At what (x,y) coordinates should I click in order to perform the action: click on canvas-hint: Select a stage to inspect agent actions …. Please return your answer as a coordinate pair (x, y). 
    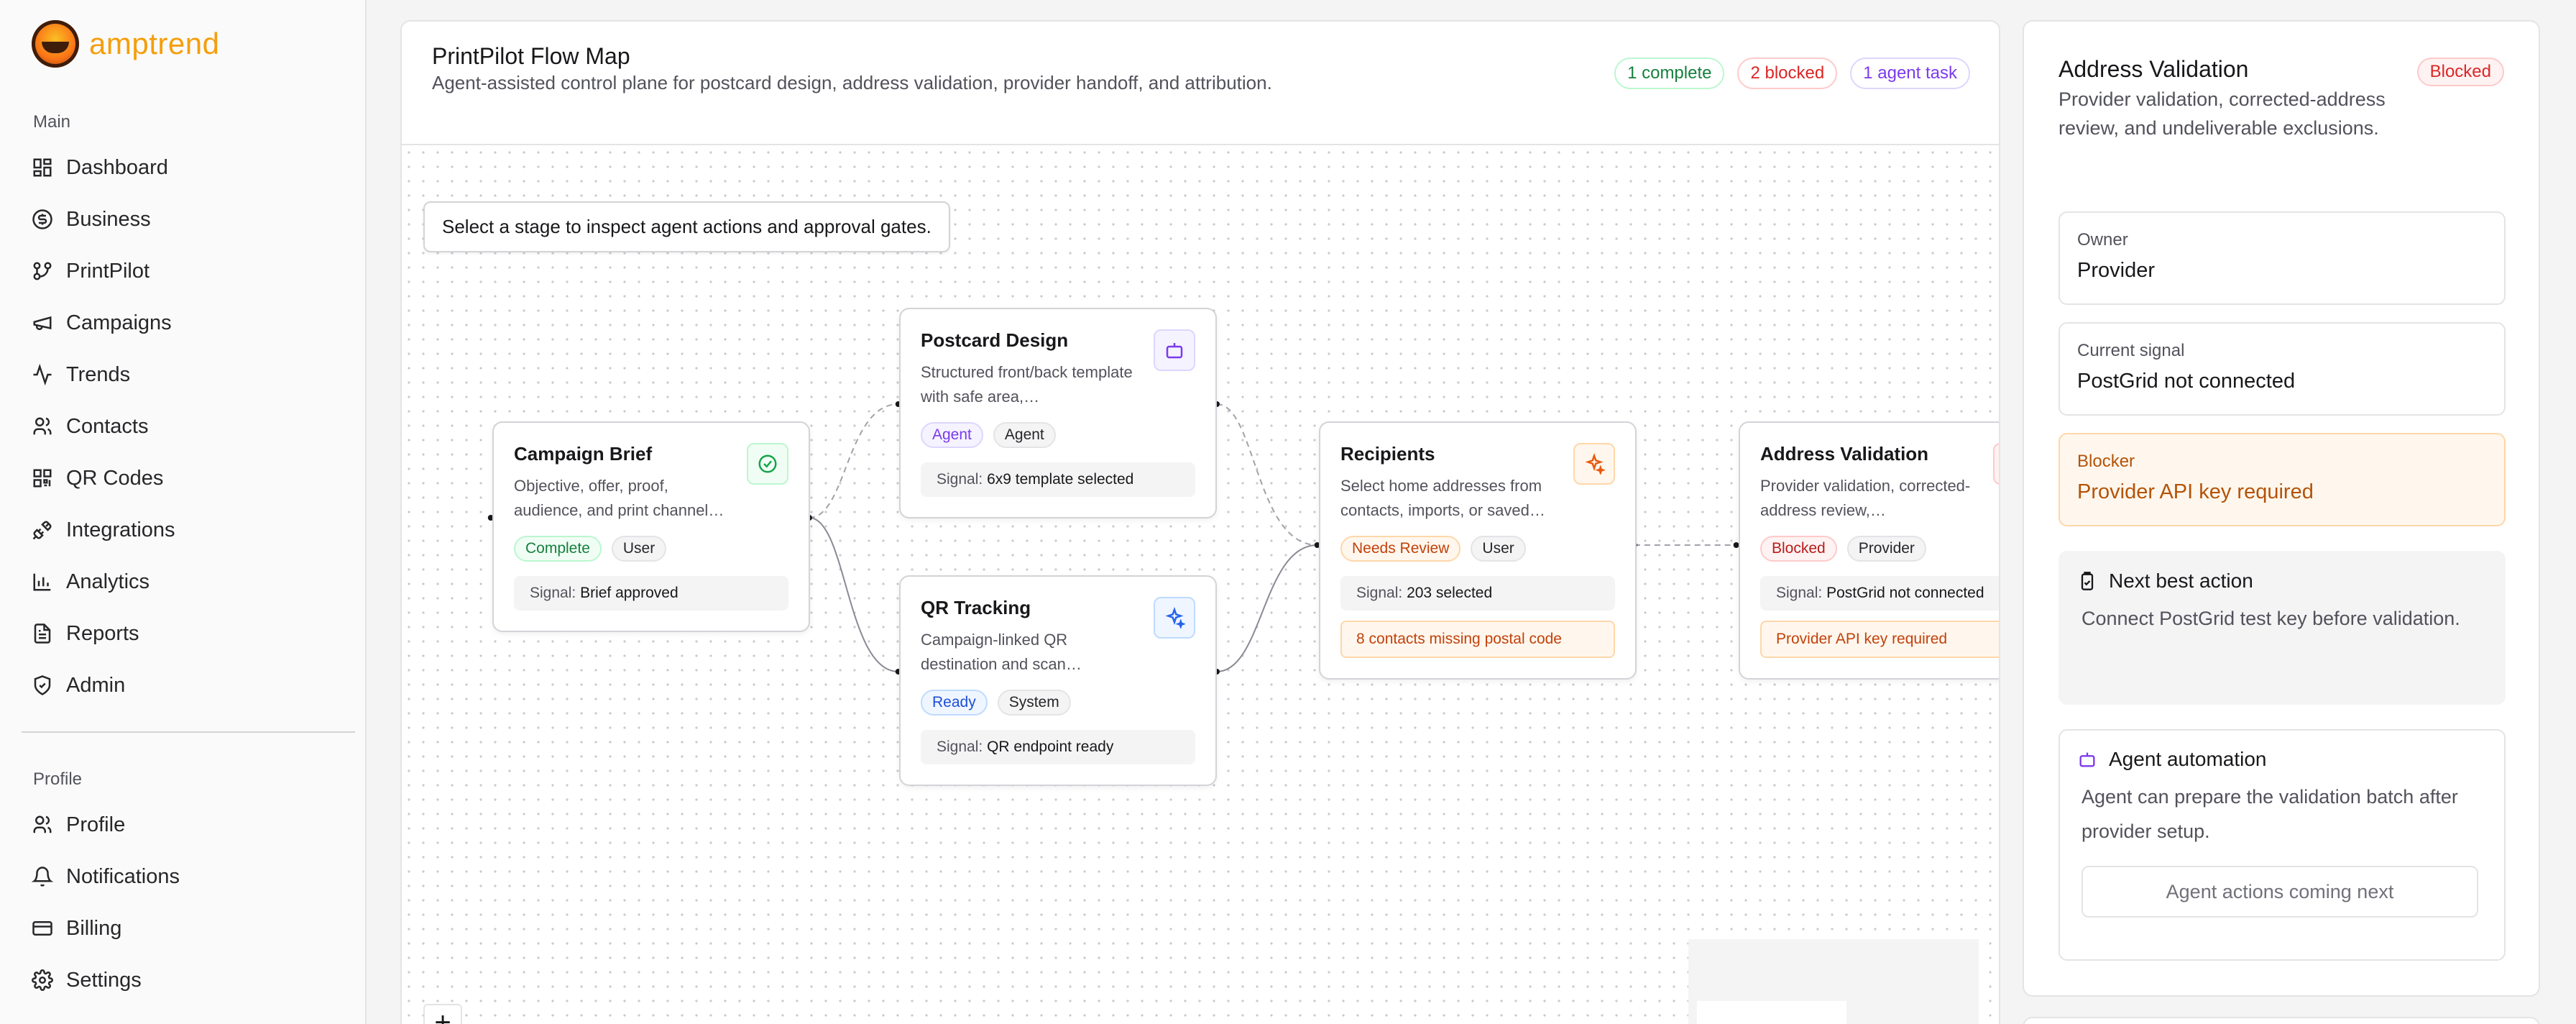
    Looking at the image, I should click on (686, 226).